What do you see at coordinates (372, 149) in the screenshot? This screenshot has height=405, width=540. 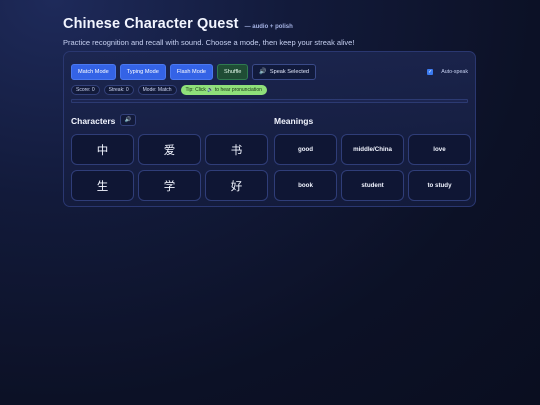 I see `meaning-tile: middle/China` at bounding box center [372, 149].